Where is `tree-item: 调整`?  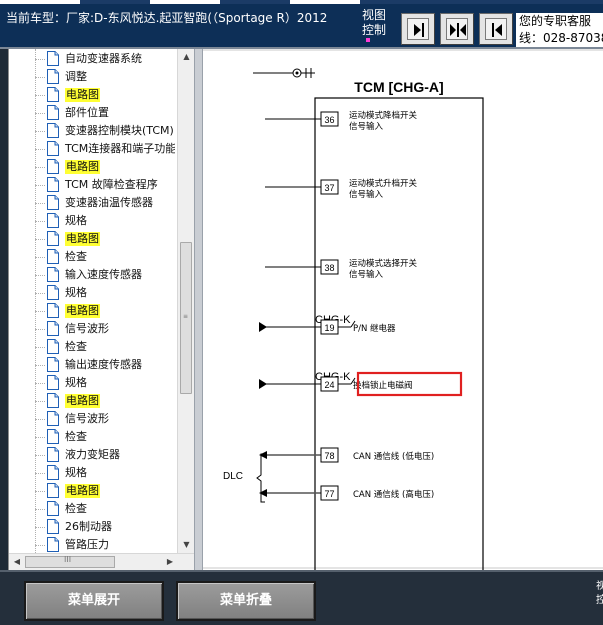
tree-item: 调整 is located at coordinates (92, 77).